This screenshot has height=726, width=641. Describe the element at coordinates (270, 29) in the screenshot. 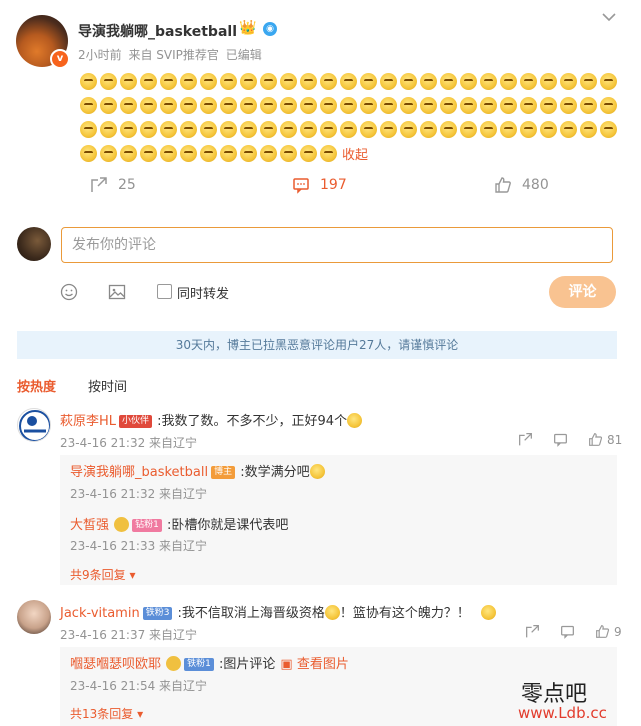

I see `globe-badge-icon: ◉` at that location.